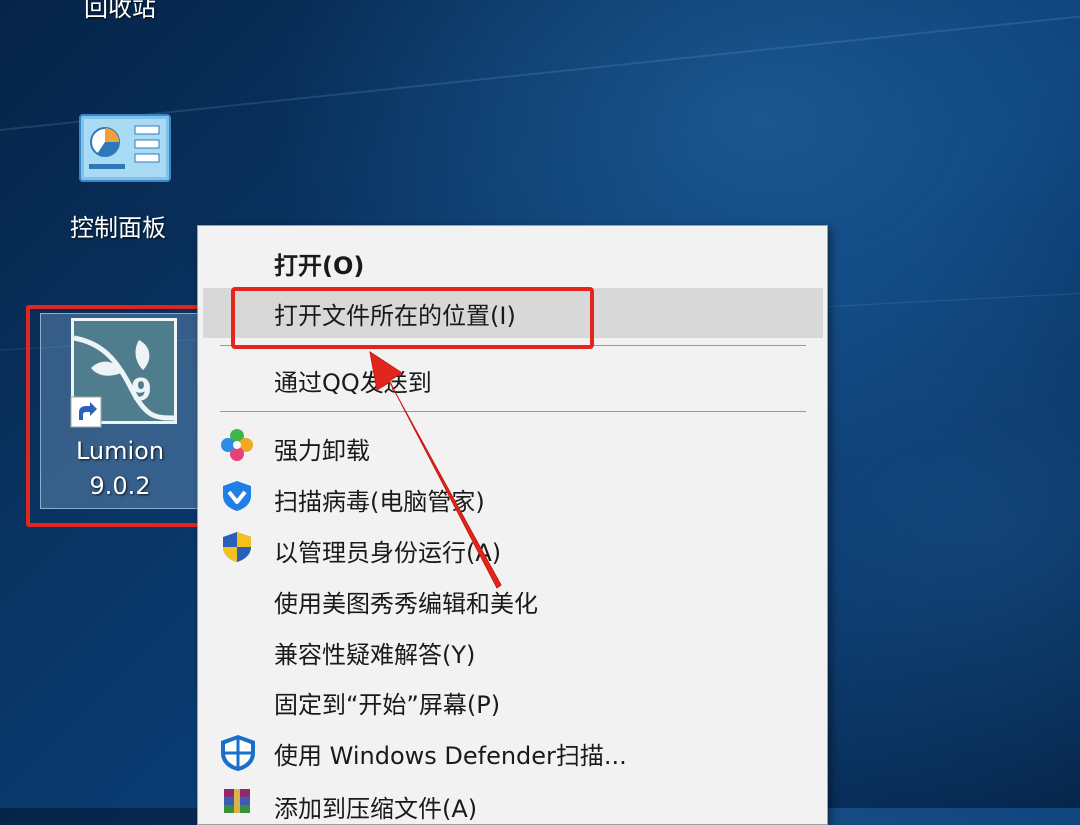 The height and width of the screenshot is (825, 1080). I want to click on winrar-archive-icon, so click(237, 801).